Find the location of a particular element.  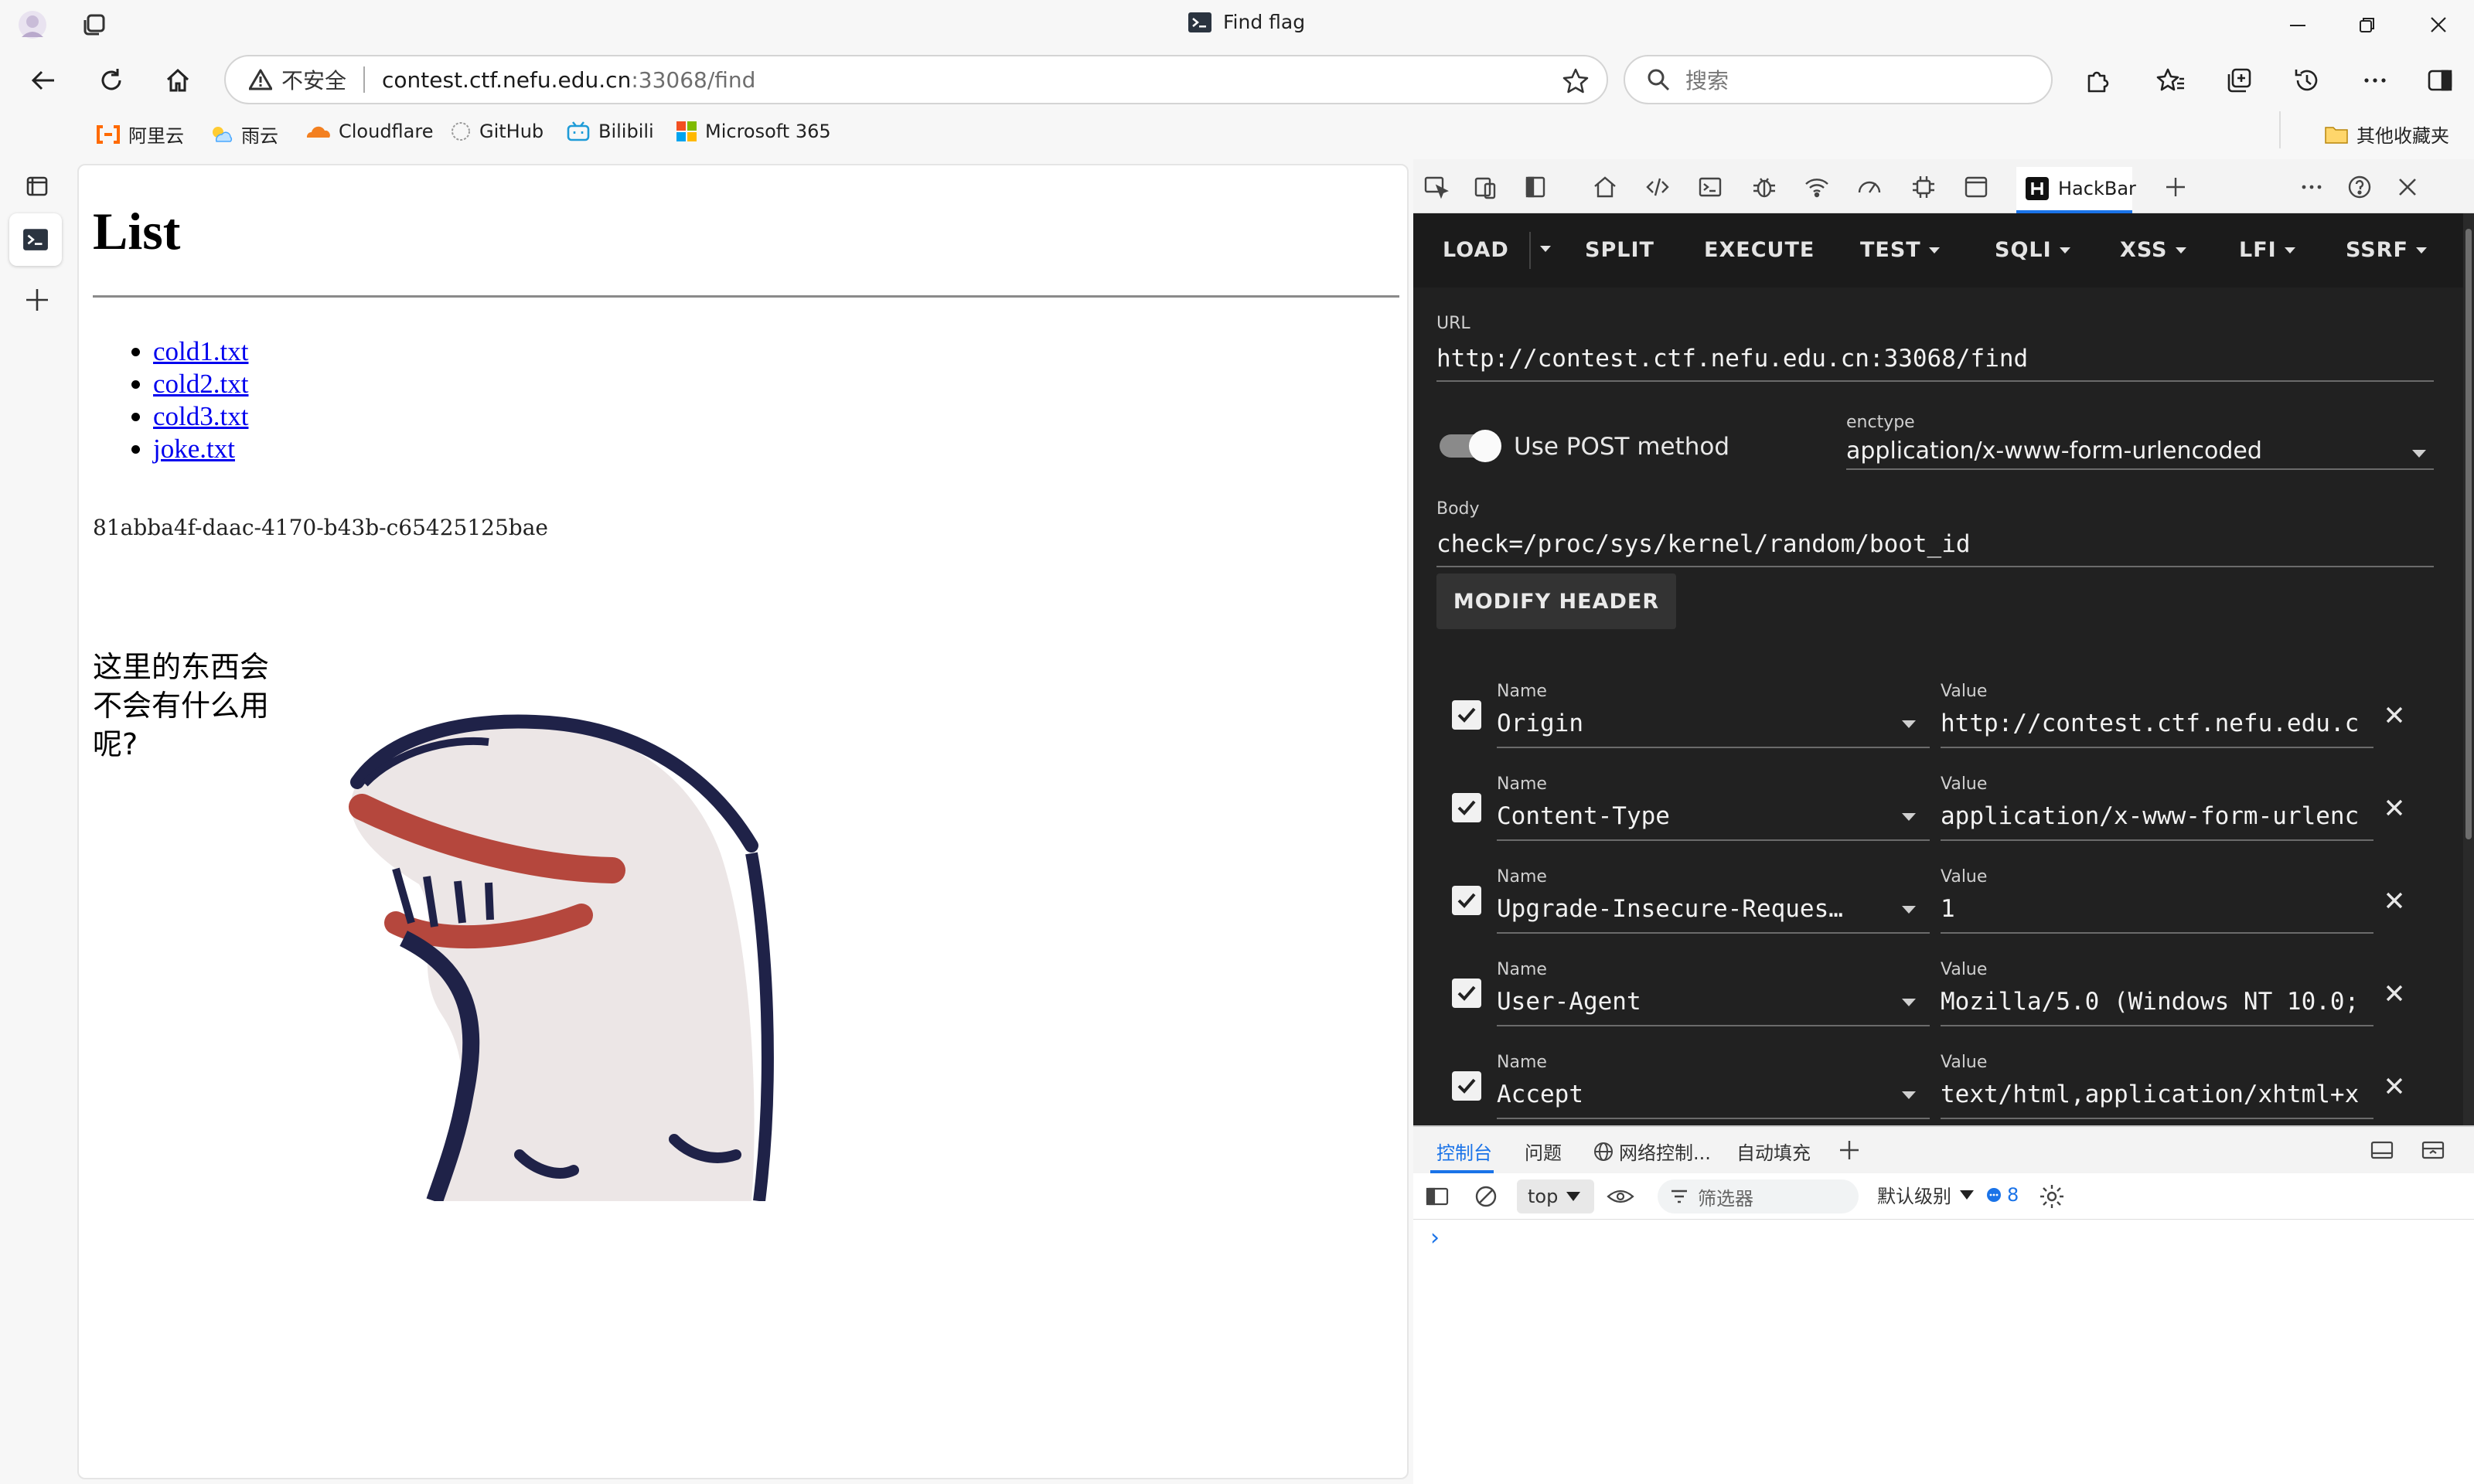

device-emulation-icon is located at coordinates (1485, 187).